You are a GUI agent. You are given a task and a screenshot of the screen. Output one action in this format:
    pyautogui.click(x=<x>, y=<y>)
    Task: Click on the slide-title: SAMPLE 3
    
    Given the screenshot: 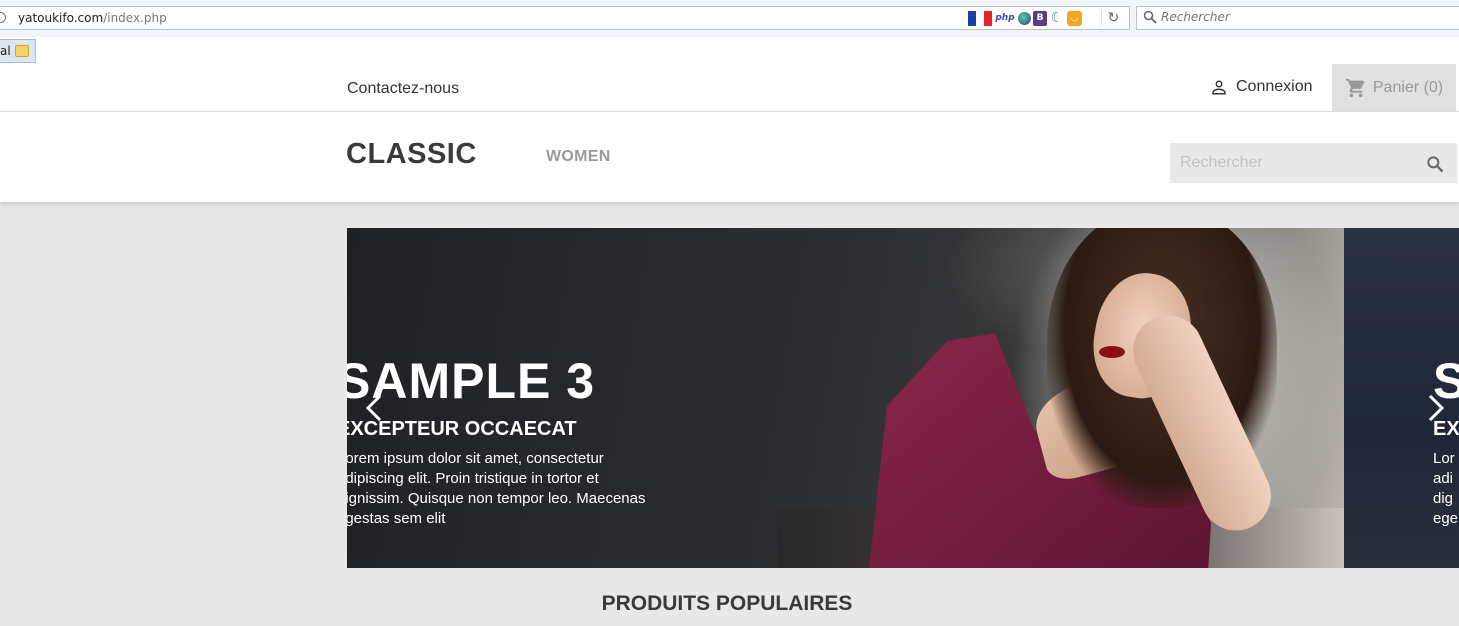 What is the action you would take?
    pyautogui.click(x=471, y=381)
    